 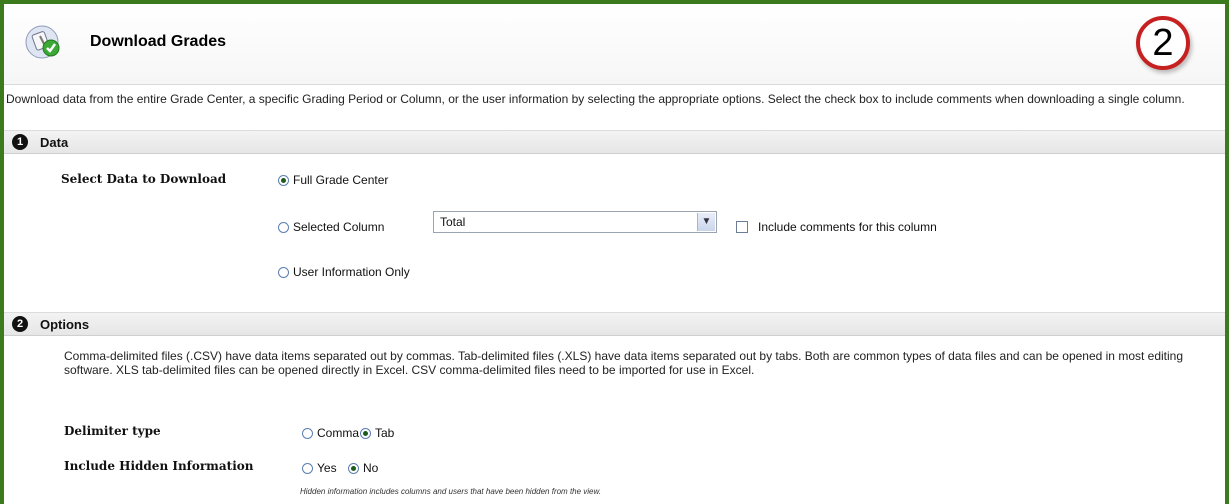 I want to click on include-comments-checkbox, so click(x=742, y=227).